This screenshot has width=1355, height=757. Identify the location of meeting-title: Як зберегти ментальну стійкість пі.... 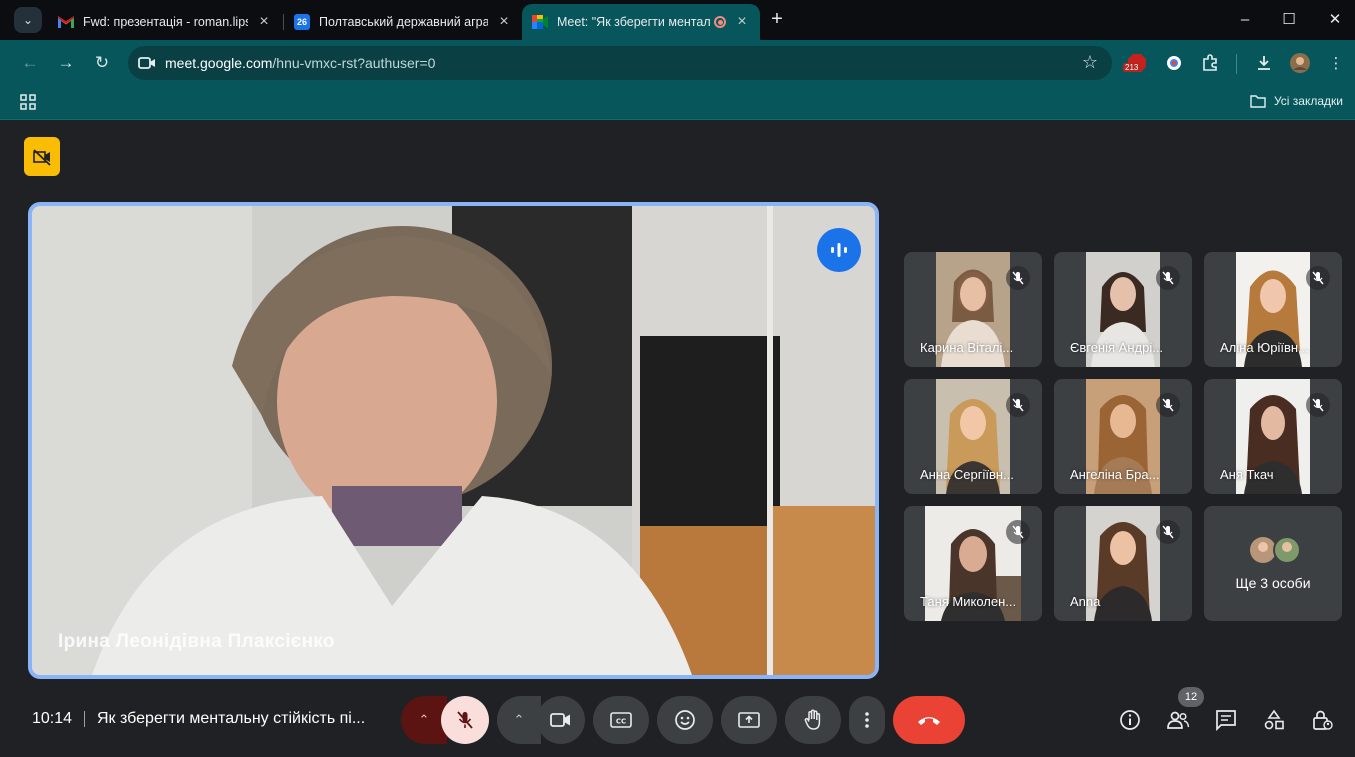
(231, 718).